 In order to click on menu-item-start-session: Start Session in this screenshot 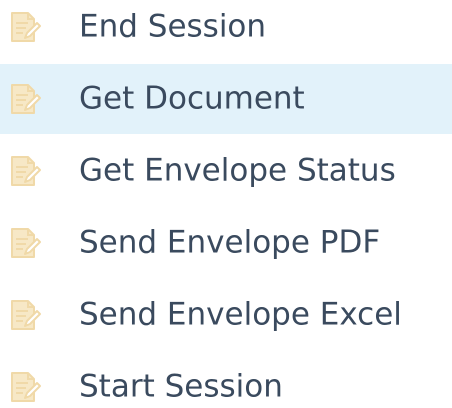, I will do `click(226, 380)`.